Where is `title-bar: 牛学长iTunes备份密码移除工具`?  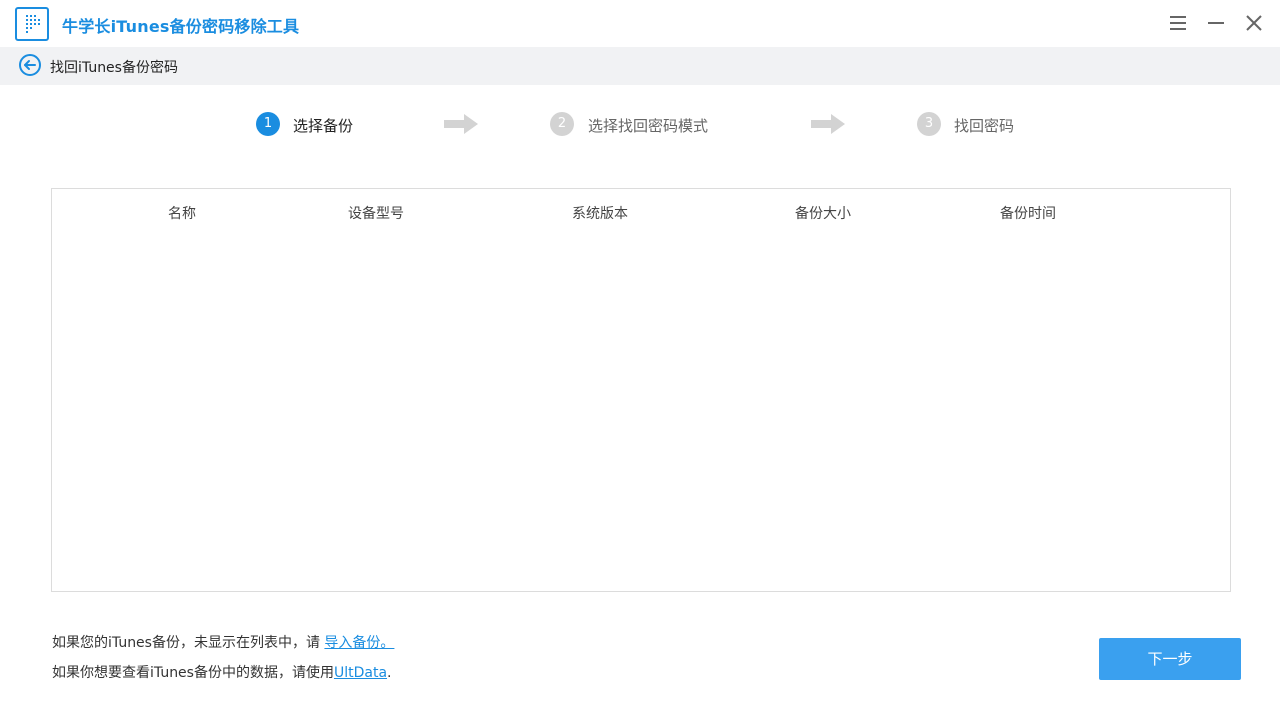 title-bar: 牛学长iTunes备份密码移除工具 is located at coordinates (640, 23).